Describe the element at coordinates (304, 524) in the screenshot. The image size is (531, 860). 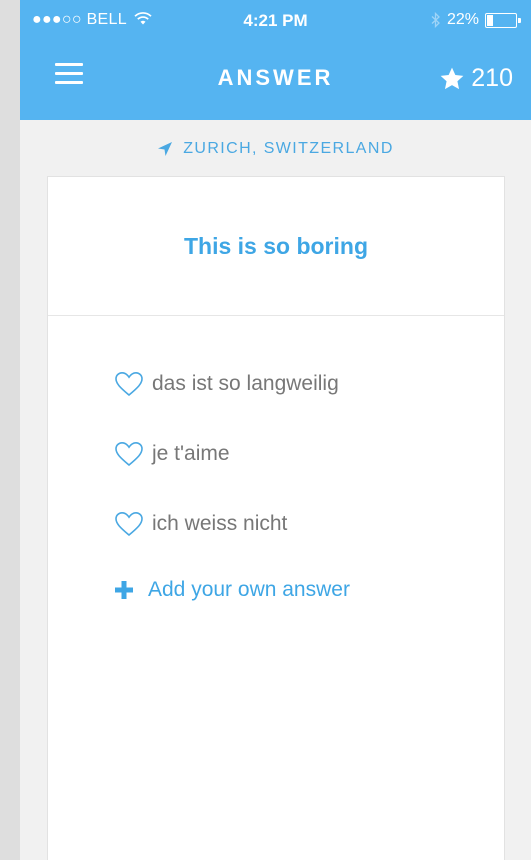
I see `answer-item: ich weiss nicht` at that location.